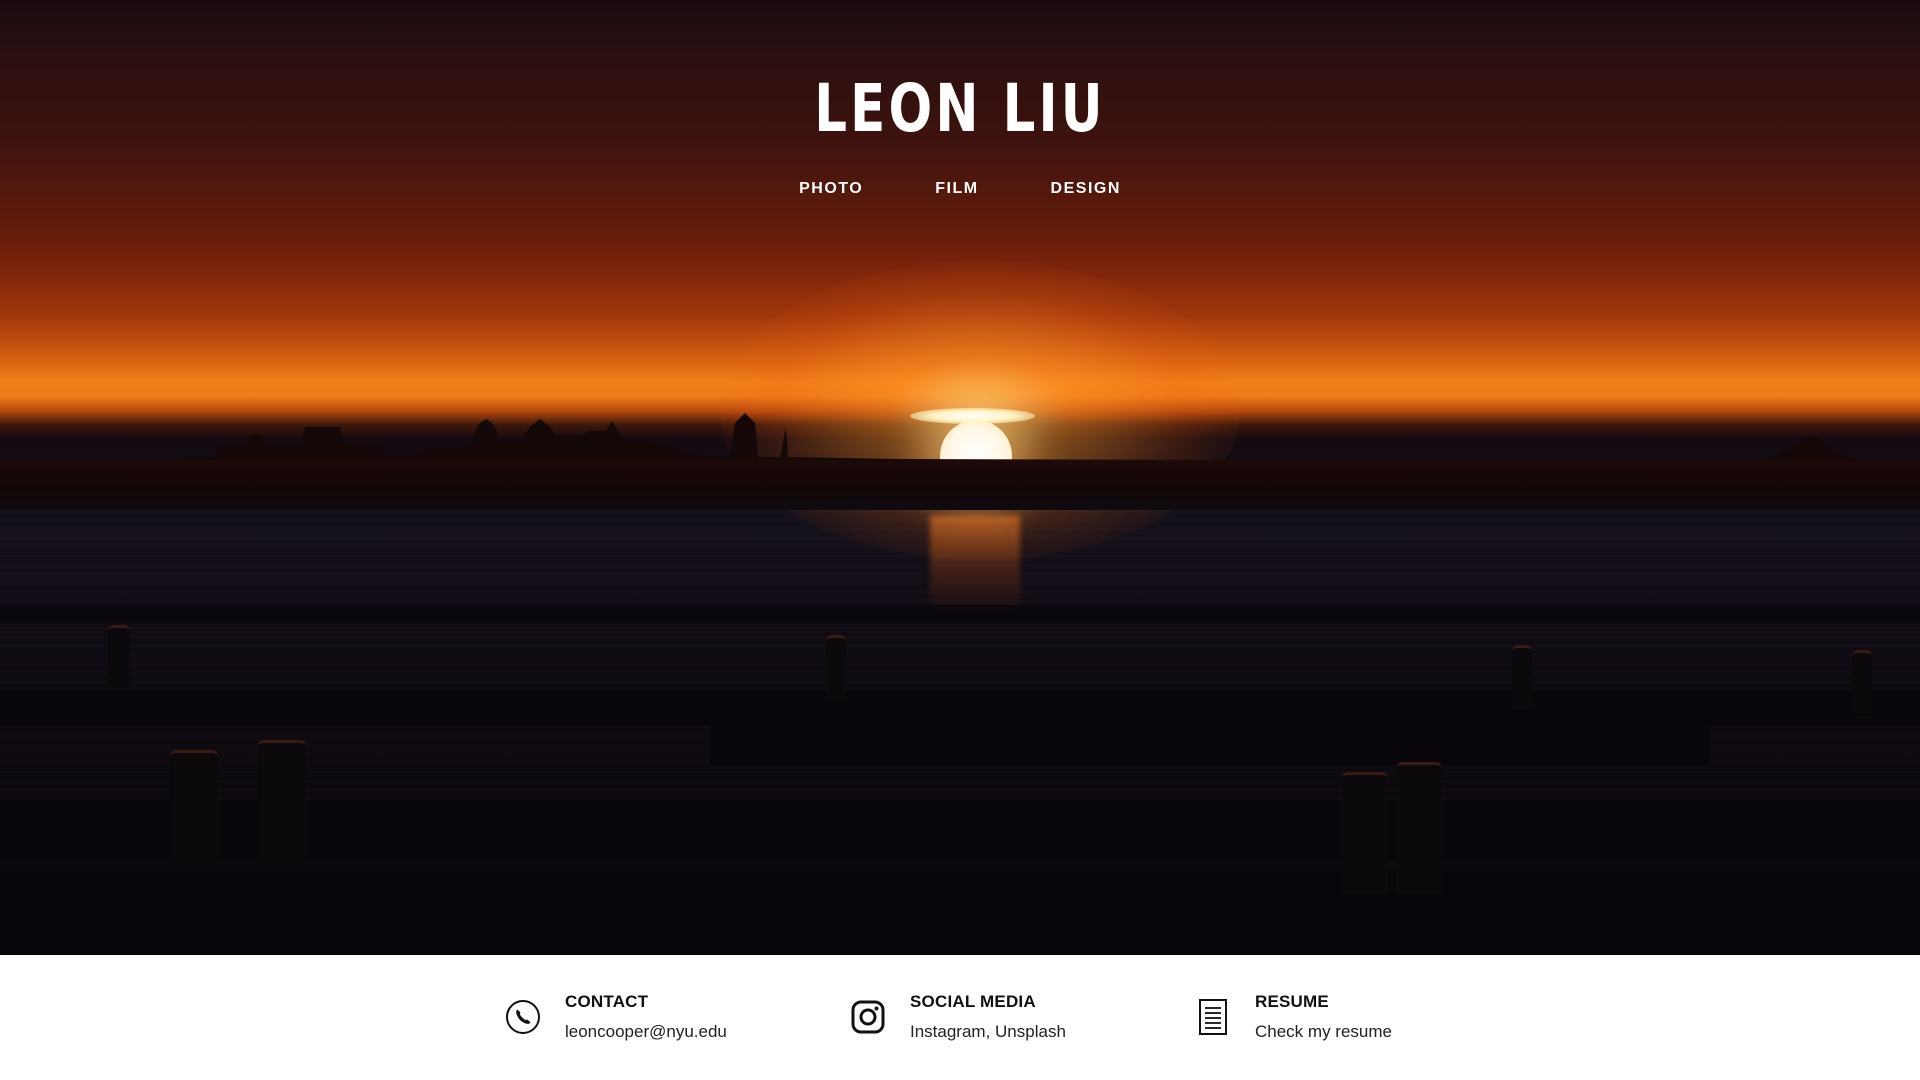  Describe the element at coordinates (1292, 1017) in the screenshot. I see `resume-block: RESUME Check my resume` at that location.